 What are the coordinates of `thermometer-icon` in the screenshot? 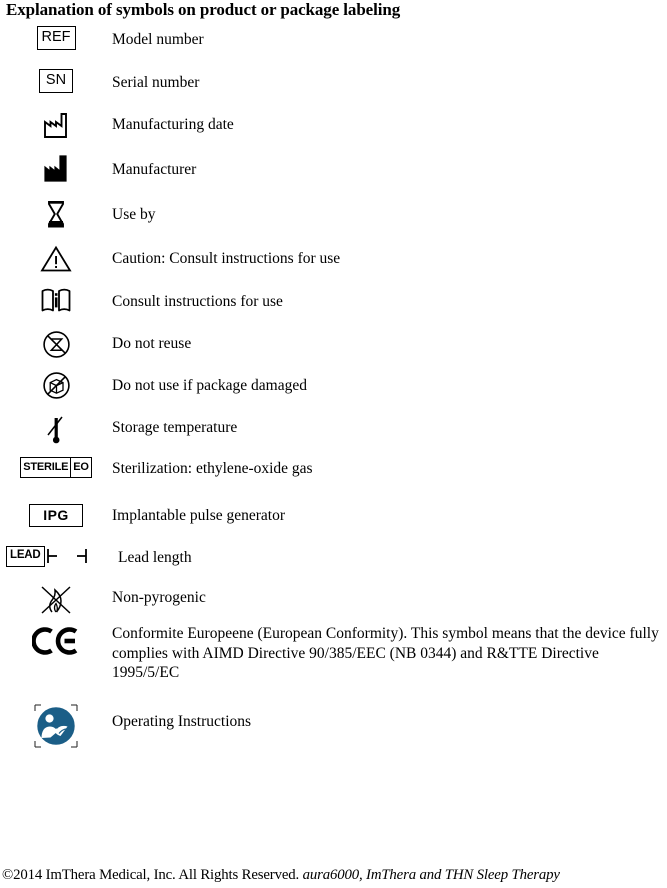 It's located at (55, 430).